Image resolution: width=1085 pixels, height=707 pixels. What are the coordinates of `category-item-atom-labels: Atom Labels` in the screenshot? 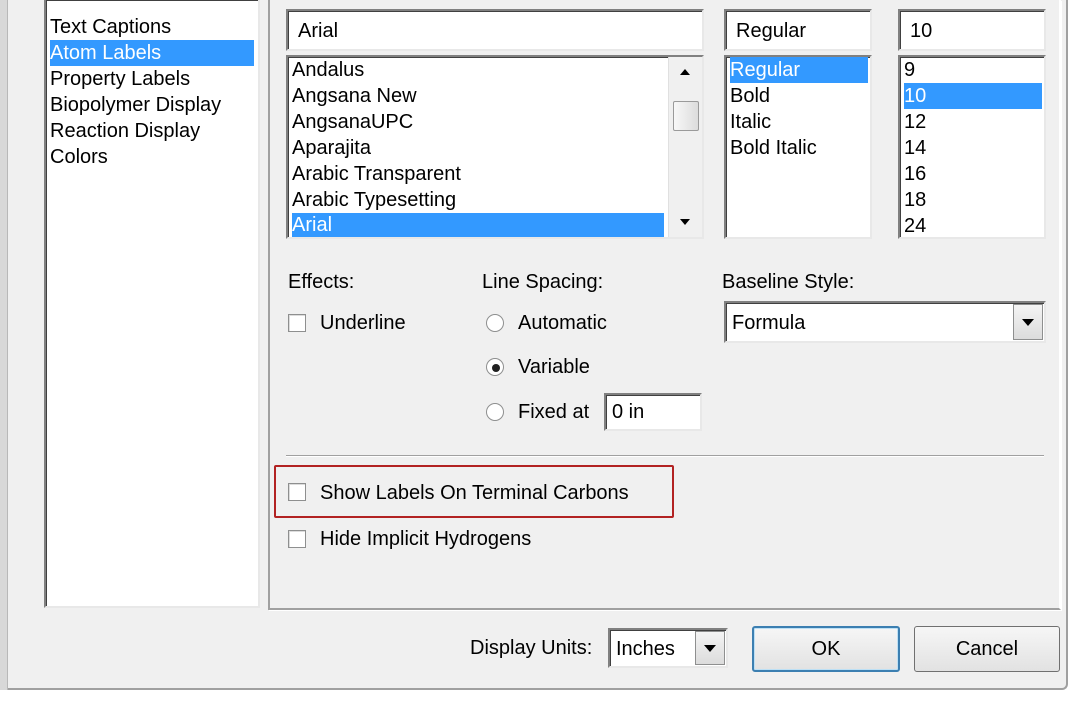 It's located at (152, 53).